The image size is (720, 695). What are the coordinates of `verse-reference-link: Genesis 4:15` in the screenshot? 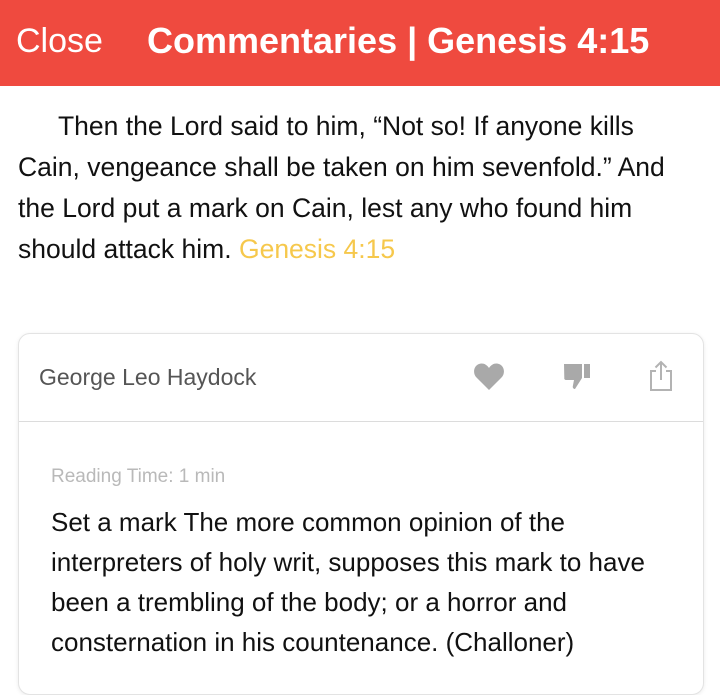 It's located at (317, 249).